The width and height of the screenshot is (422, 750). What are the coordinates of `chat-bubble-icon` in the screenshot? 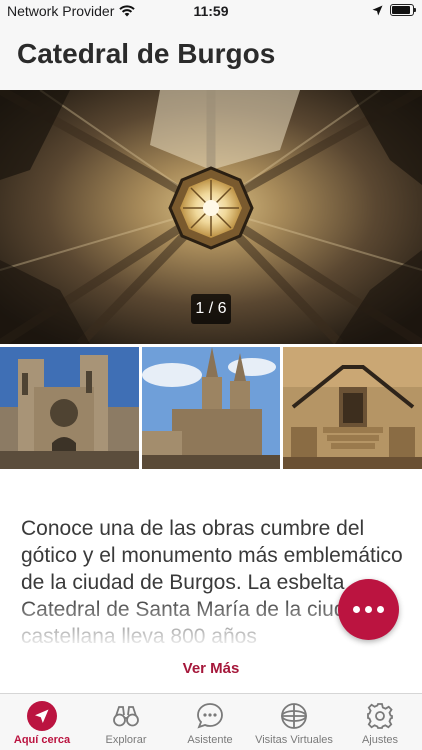 It's located at (210, 716).